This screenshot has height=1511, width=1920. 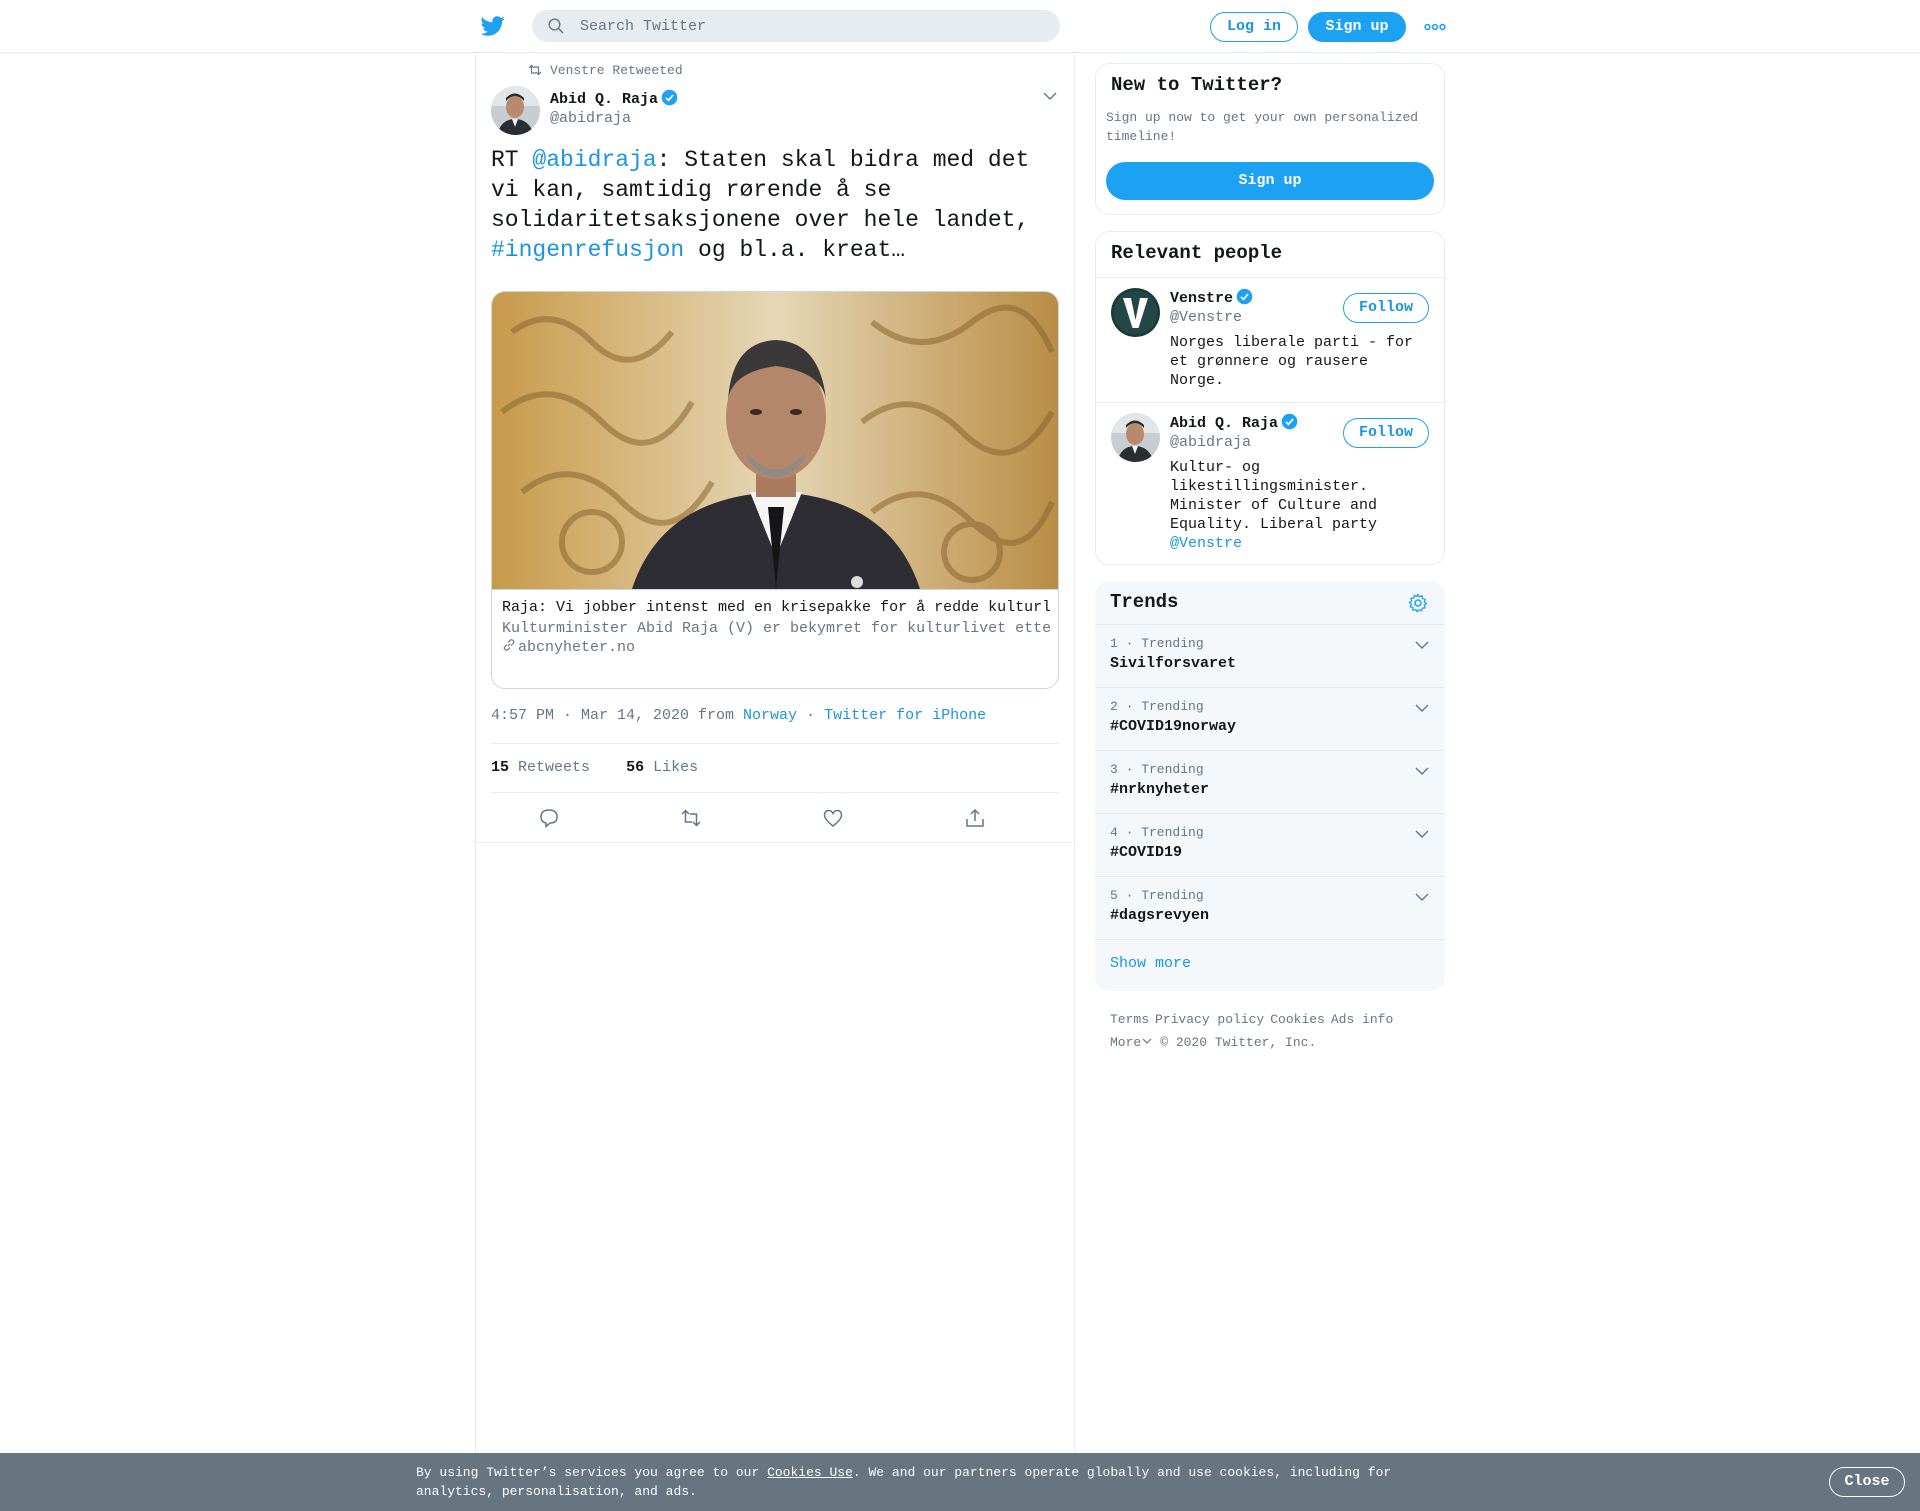 I want to click on footer-more-label: More, so click(x=1126, y=1042).